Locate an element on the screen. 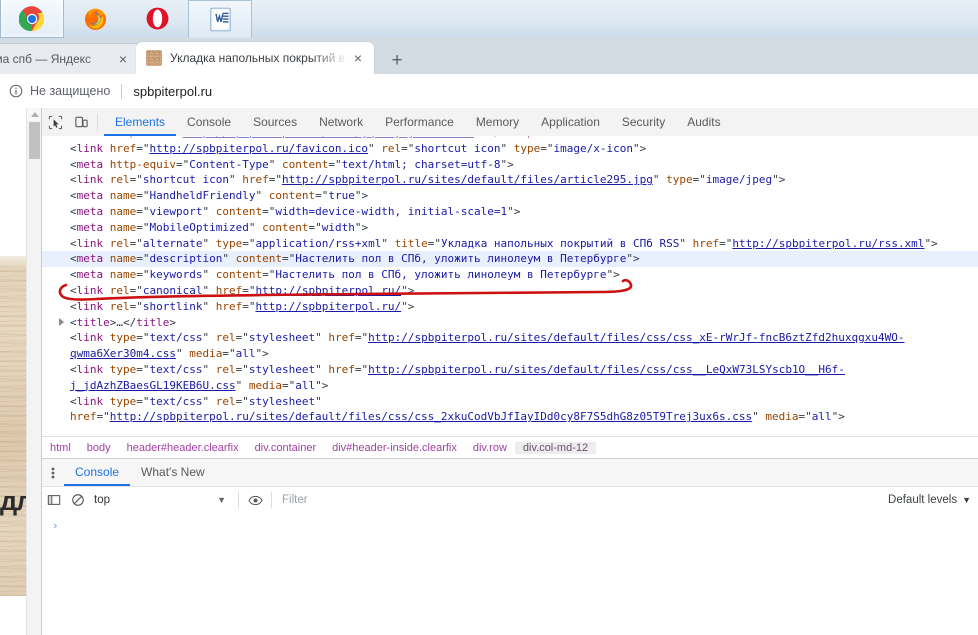 Image resolution: width=978 pixels, height=635 pixels. log-levels-select: Default levels ▼ is located at coordinates (929, 500).